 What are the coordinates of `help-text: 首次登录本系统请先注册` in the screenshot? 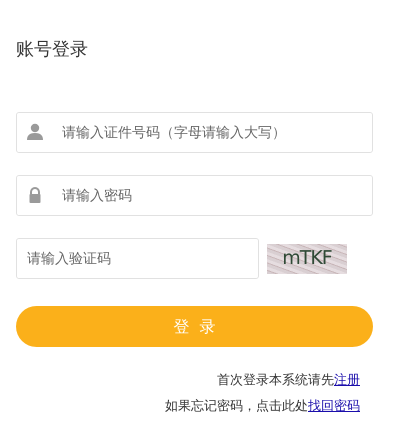 It's located at (288, 381).